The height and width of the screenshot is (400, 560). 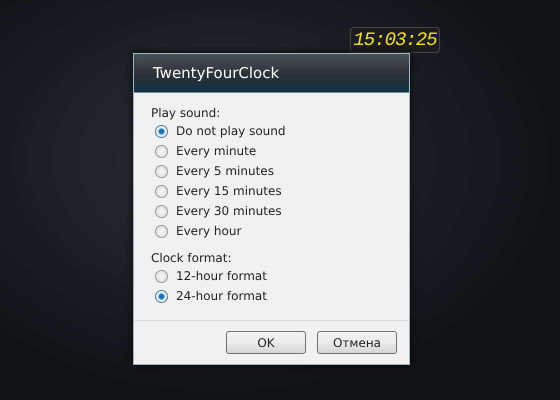 What do you see at coordinates (221, 296) in the screenshot?
I see `option-label: 24-hour format` at bounding box center [221, 296].